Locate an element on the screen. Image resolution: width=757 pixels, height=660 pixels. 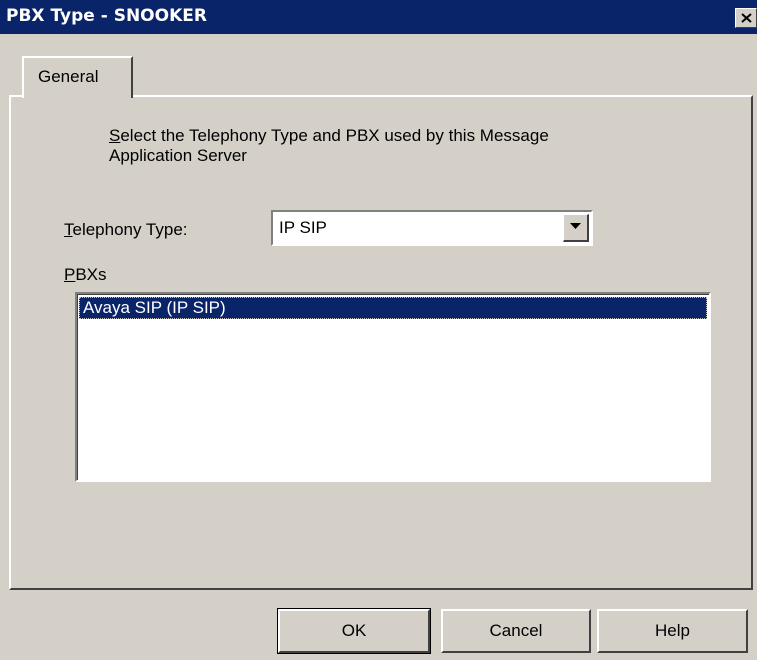
ok-button: OK is located at coordinates (354, 631).